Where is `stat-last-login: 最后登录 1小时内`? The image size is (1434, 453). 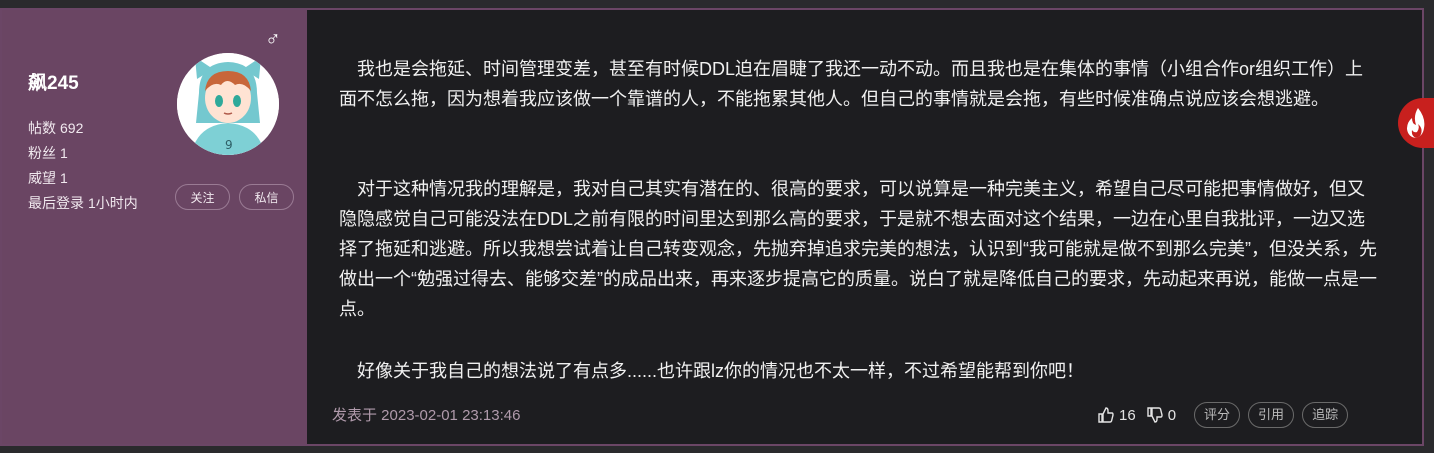 stat-last-login: 最后登录 1小时内 is located at coordinates (83, 203).